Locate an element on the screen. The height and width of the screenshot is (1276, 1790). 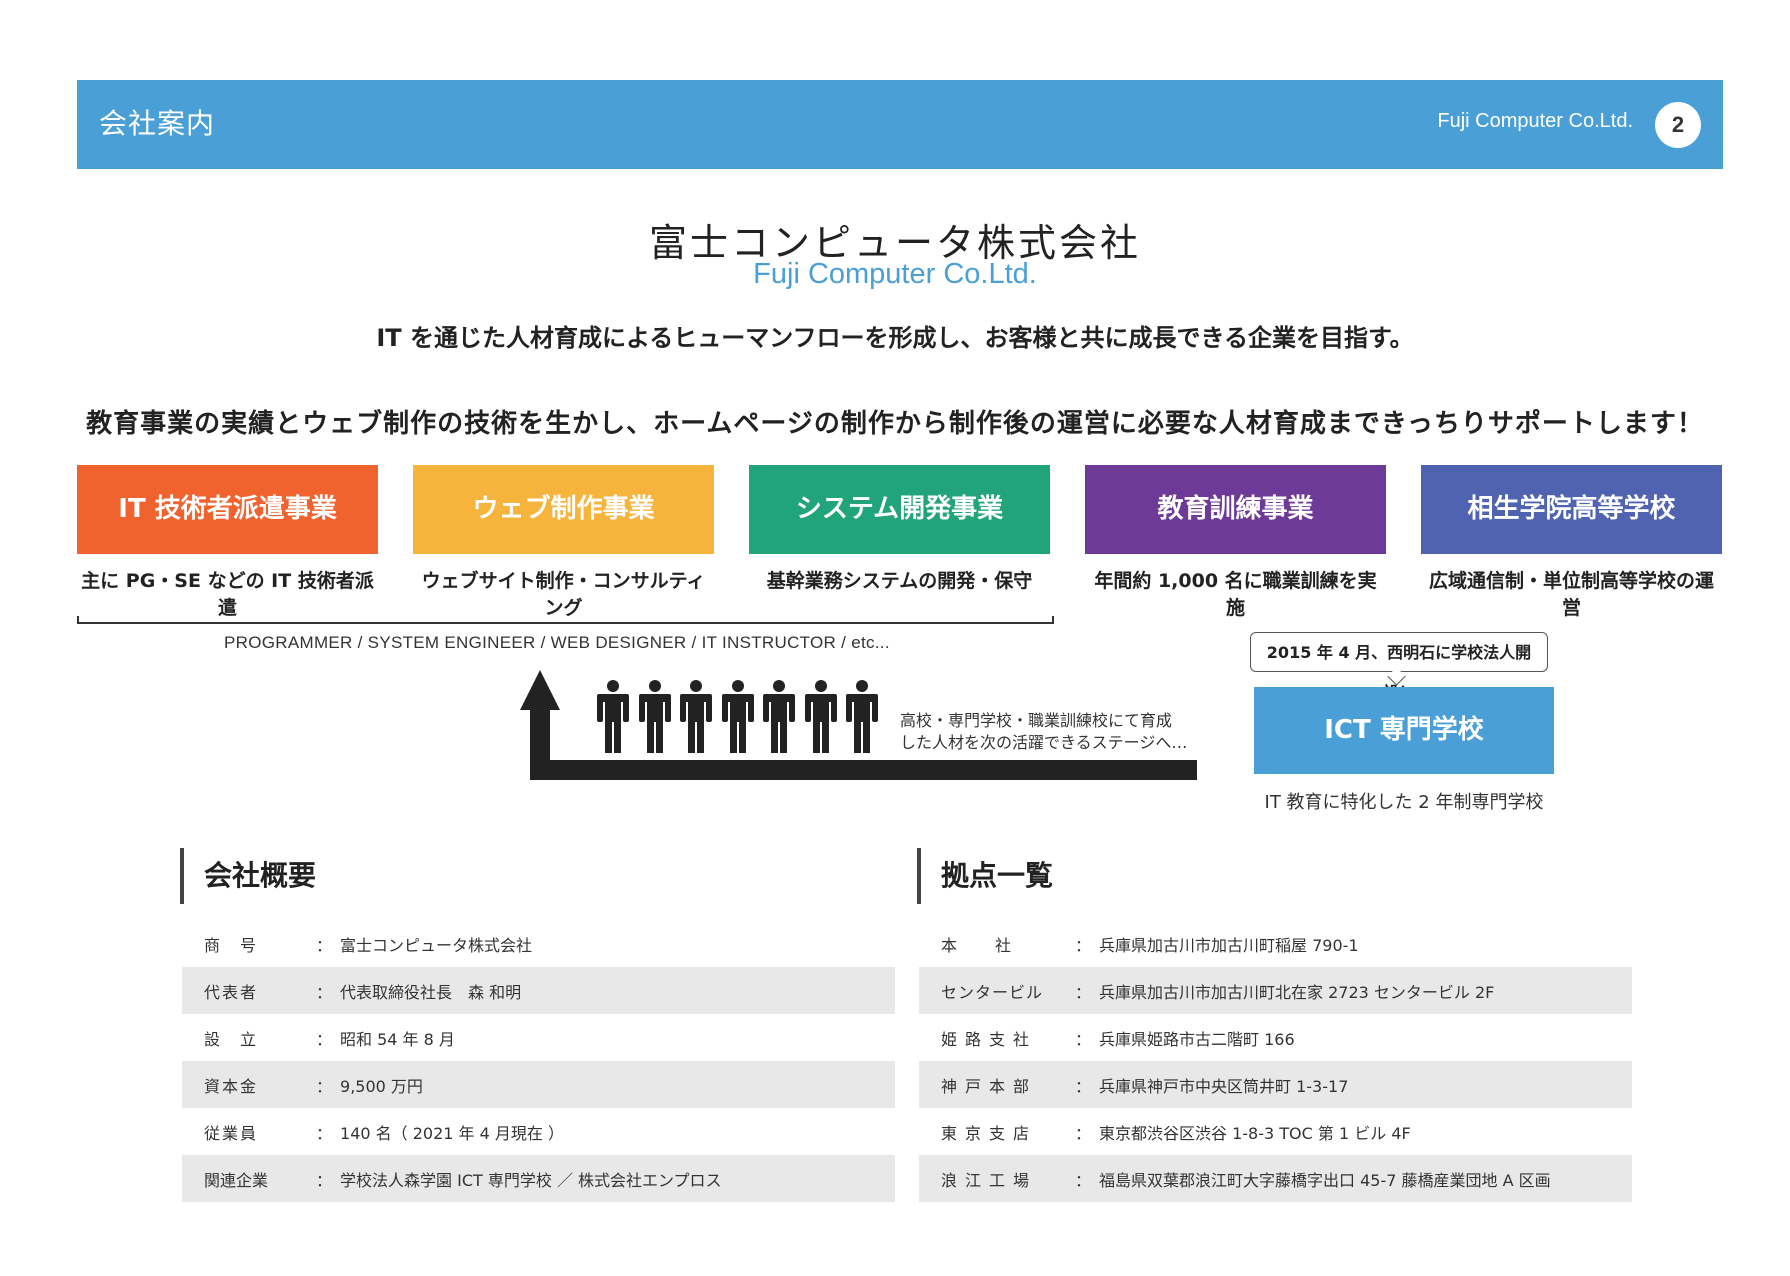
row-label: 資本金 is located at coordinates (231, 1086).